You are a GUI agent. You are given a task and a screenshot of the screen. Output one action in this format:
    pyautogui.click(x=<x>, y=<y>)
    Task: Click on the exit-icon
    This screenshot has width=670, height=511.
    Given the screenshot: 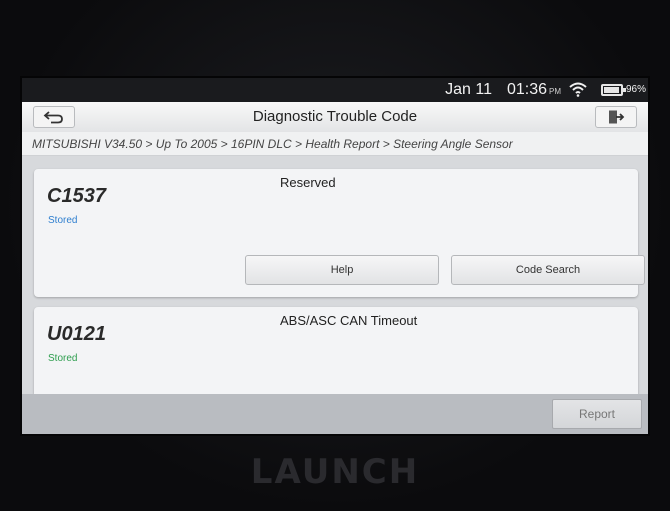 What is the action you would take?
    pyautogui.click(x=617, y=117)
    